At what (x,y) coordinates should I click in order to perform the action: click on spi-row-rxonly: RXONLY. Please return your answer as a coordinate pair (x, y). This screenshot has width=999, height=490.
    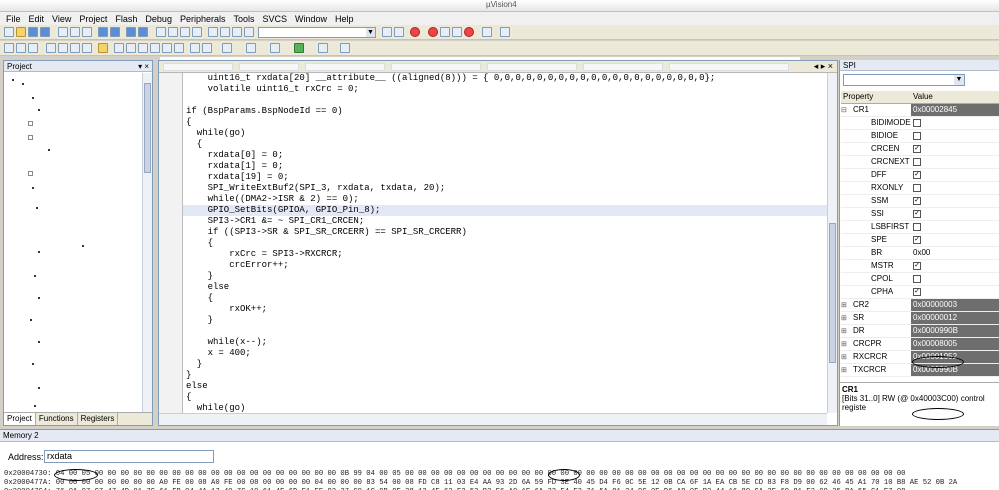
    Looking at the image, I should click on (920, 188).